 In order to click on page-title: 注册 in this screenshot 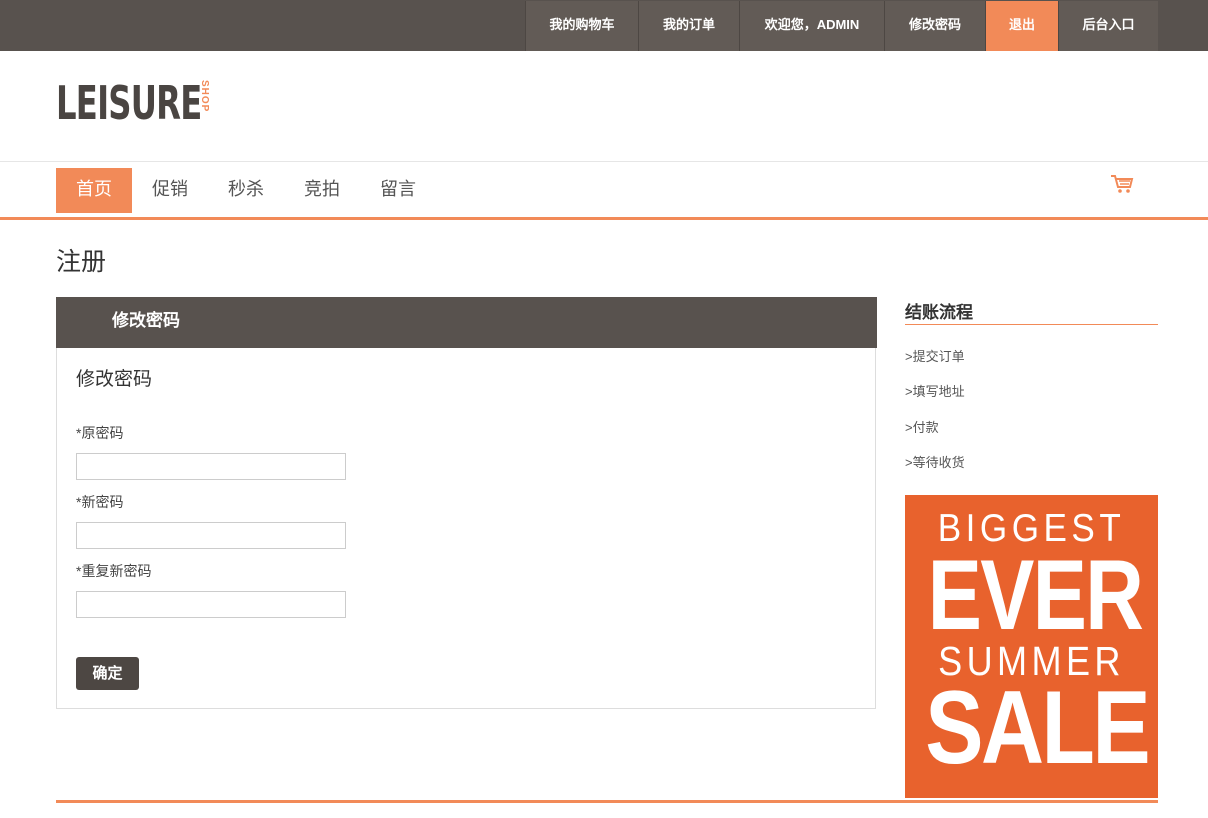, I will do `click(81, 262)`.